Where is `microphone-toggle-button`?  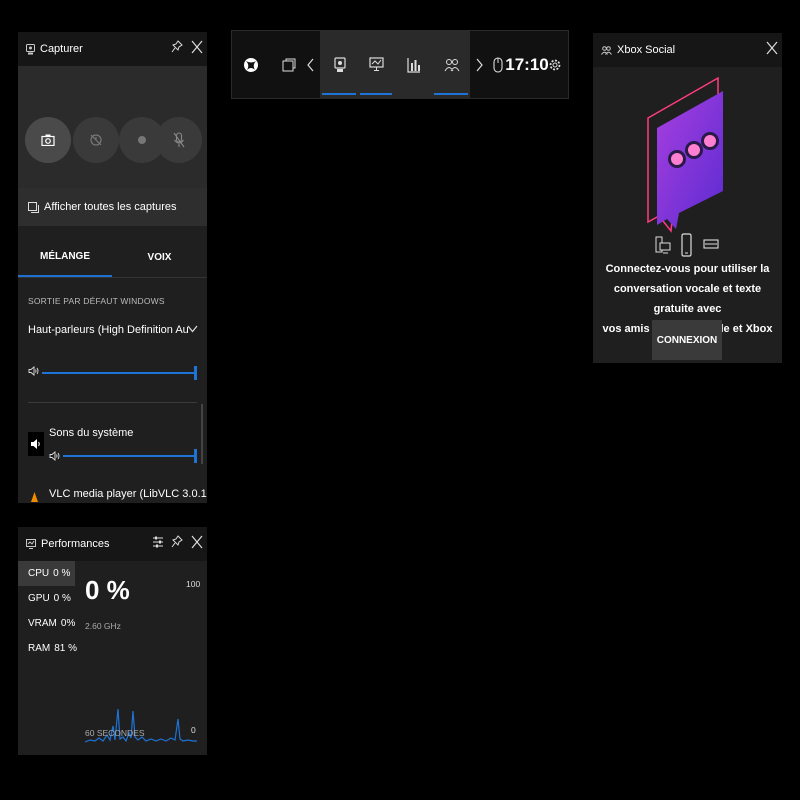 microphone-toggle-button is located at coordinates (179, 140).